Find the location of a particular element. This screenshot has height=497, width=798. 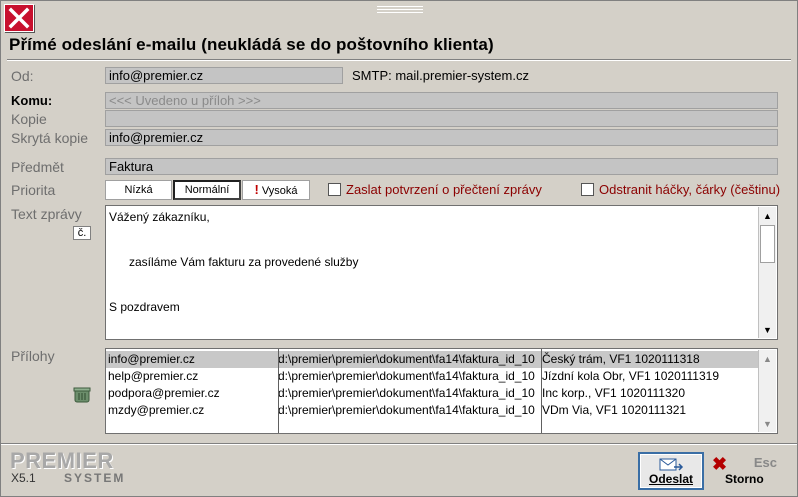

attachment-description: VDm Via, VF1 1020111321 is located at coordinates (614, 410).